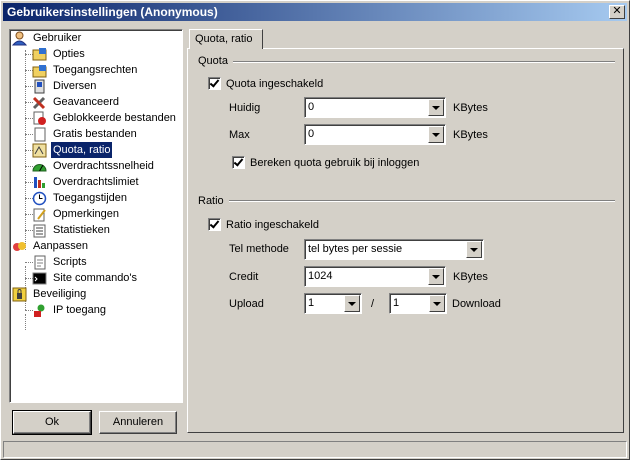 Image resolution: width=630 pixels, height=460 pixels. What do you see at coordinates (82, 70) in the screenshot?
I see `tree-item-toegangsrechten: Toegangsrechten` at bounding box center [82, 70].